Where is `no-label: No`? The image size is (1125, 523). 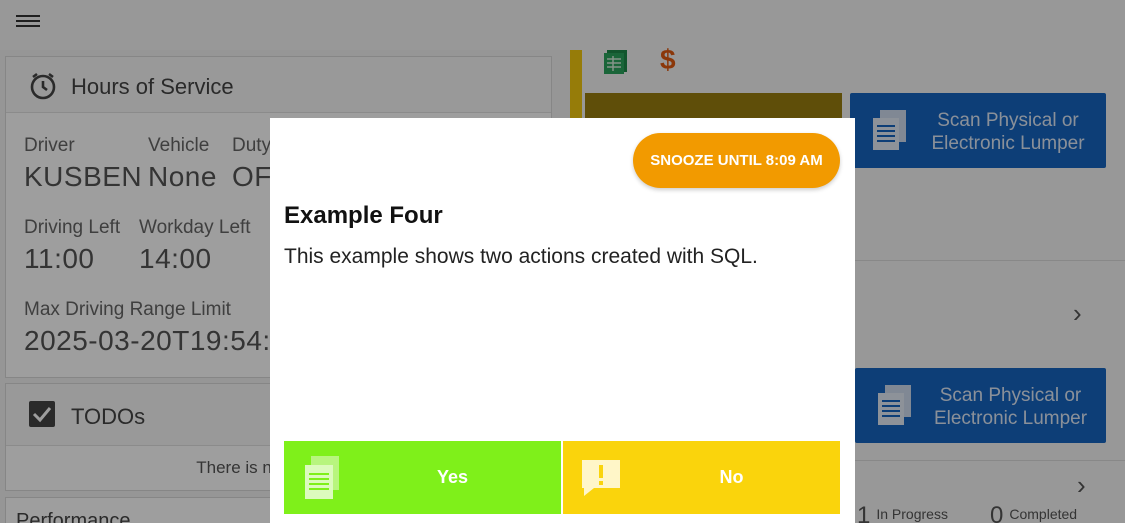 no-label: No is located at coordinates (731, 477).